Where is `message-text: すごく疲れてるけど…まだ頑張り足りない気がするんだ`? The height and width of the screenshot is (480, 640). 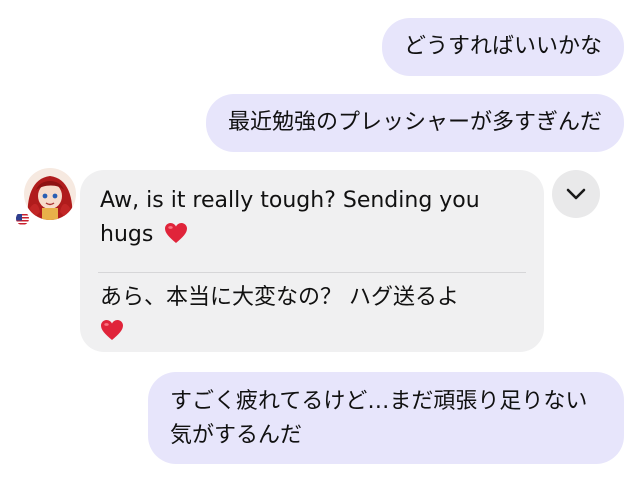
message-text: すごく疲れてるけど…まだ頑張り足りない気がするんだ is located at coordinates (379, 418).